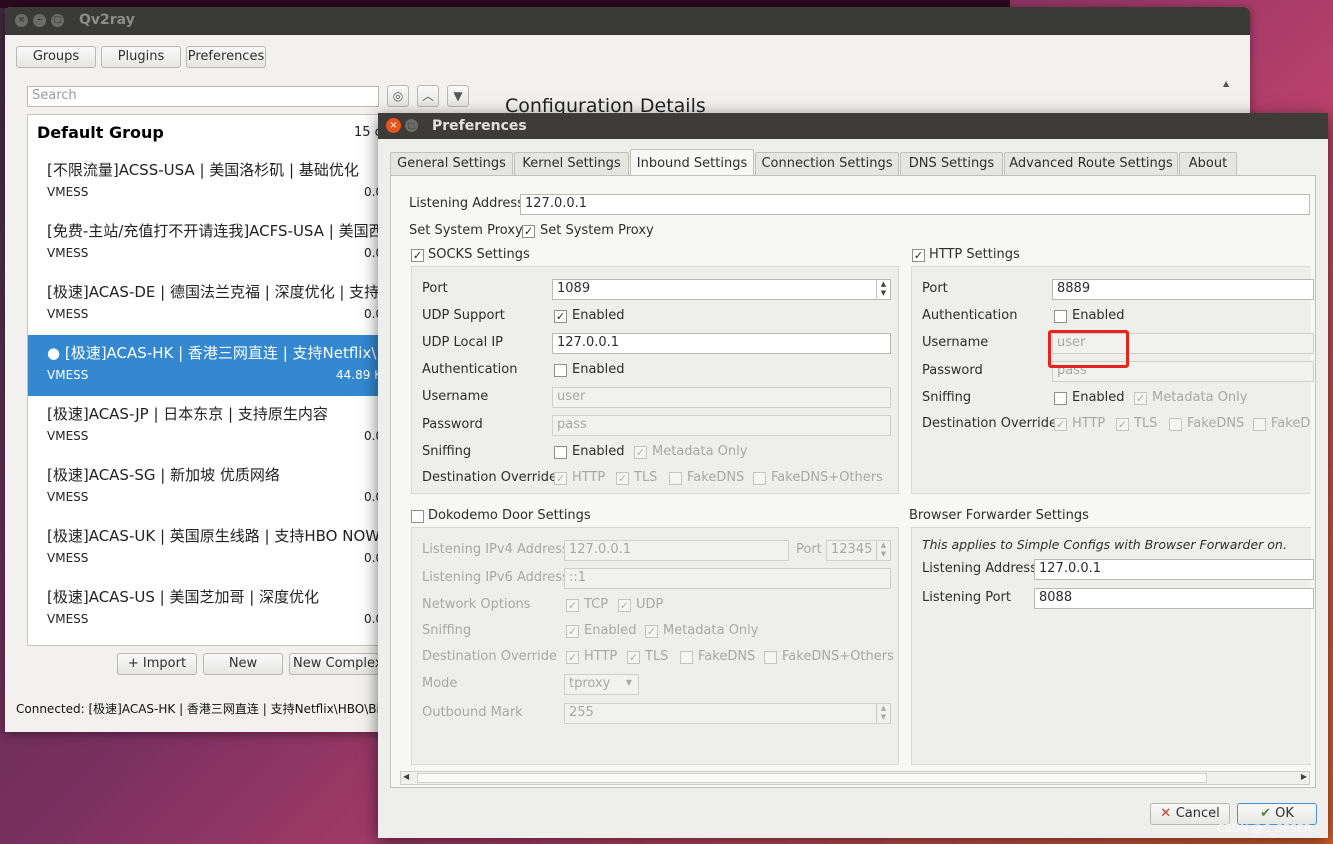 Image resolution: width=1333 pixels, height=844 pixels. Describe the element at coordinates (1175, 424) in the screenshot. I see `http-override-fakedns-checkbox` at that location.